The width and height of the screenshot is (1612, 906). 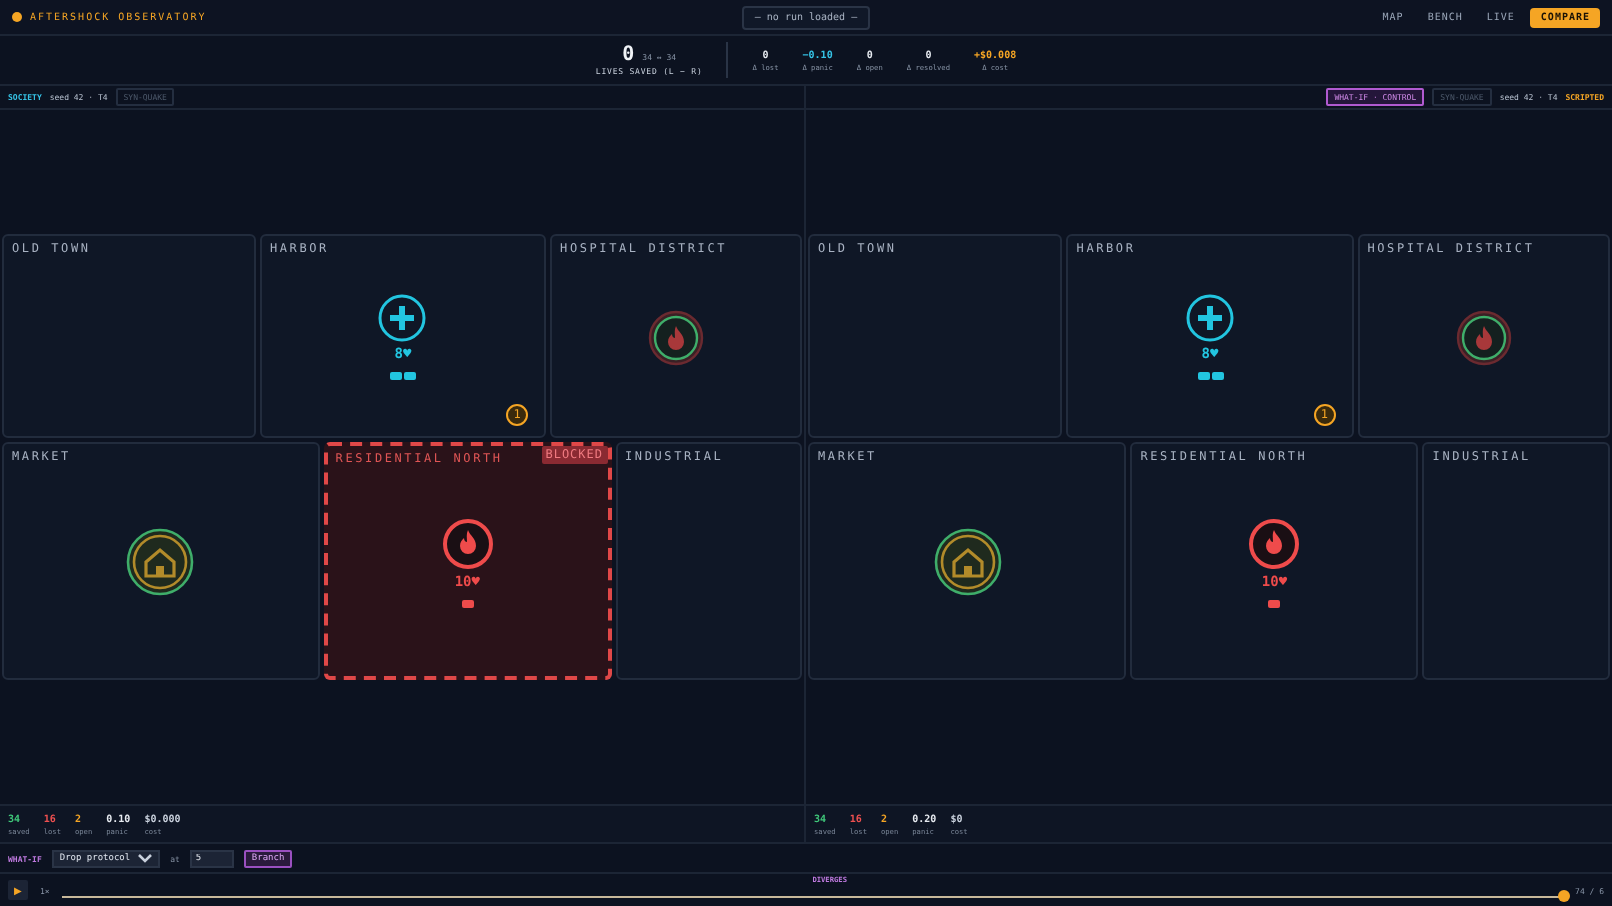 What do you see at coordinates (17, 17) in the screenshot?
I see `logo-dot-icon` at bounding box center [17, 17].